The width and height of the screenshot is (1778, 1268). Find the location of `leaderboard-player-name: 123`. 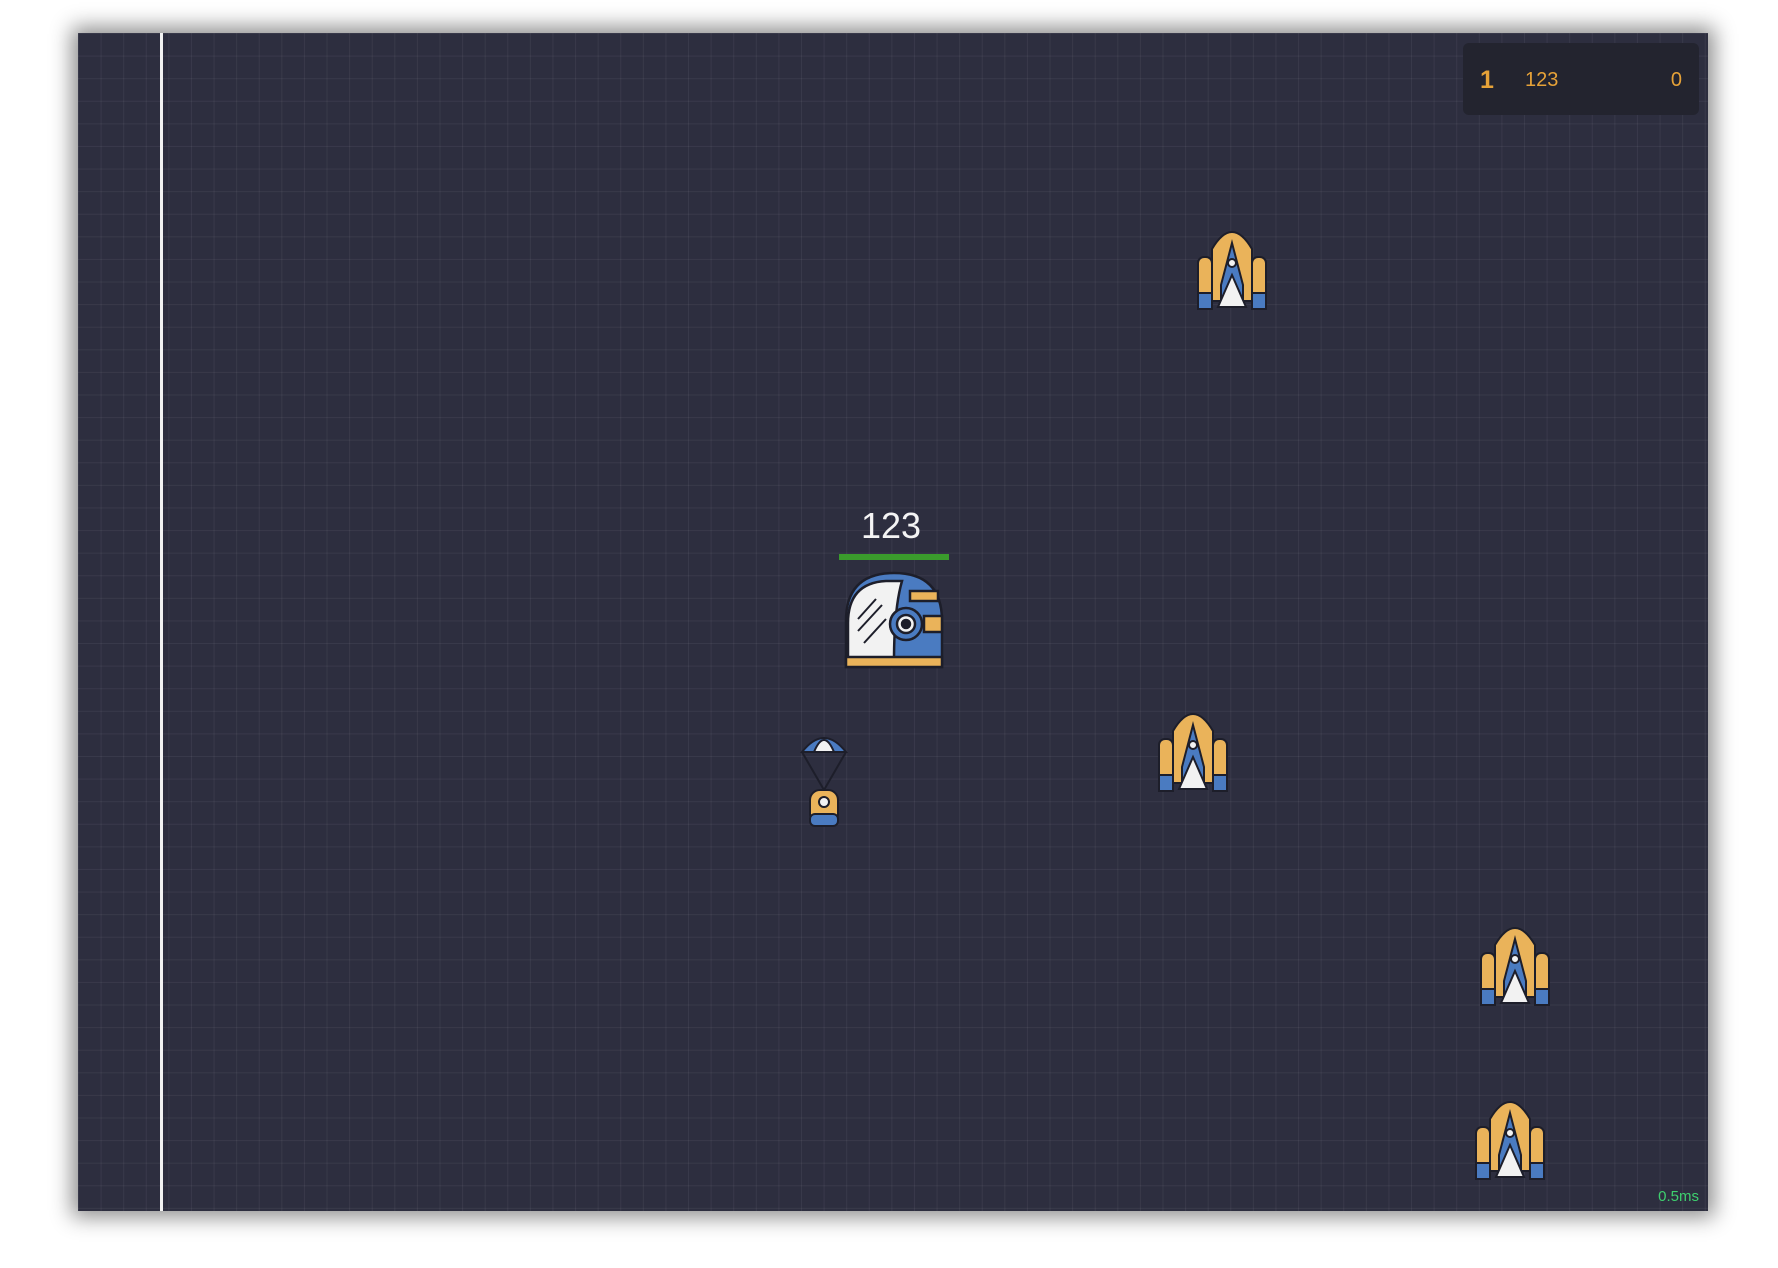

leaderboard-player-name: 123 is located at coordinates (1542, 80).